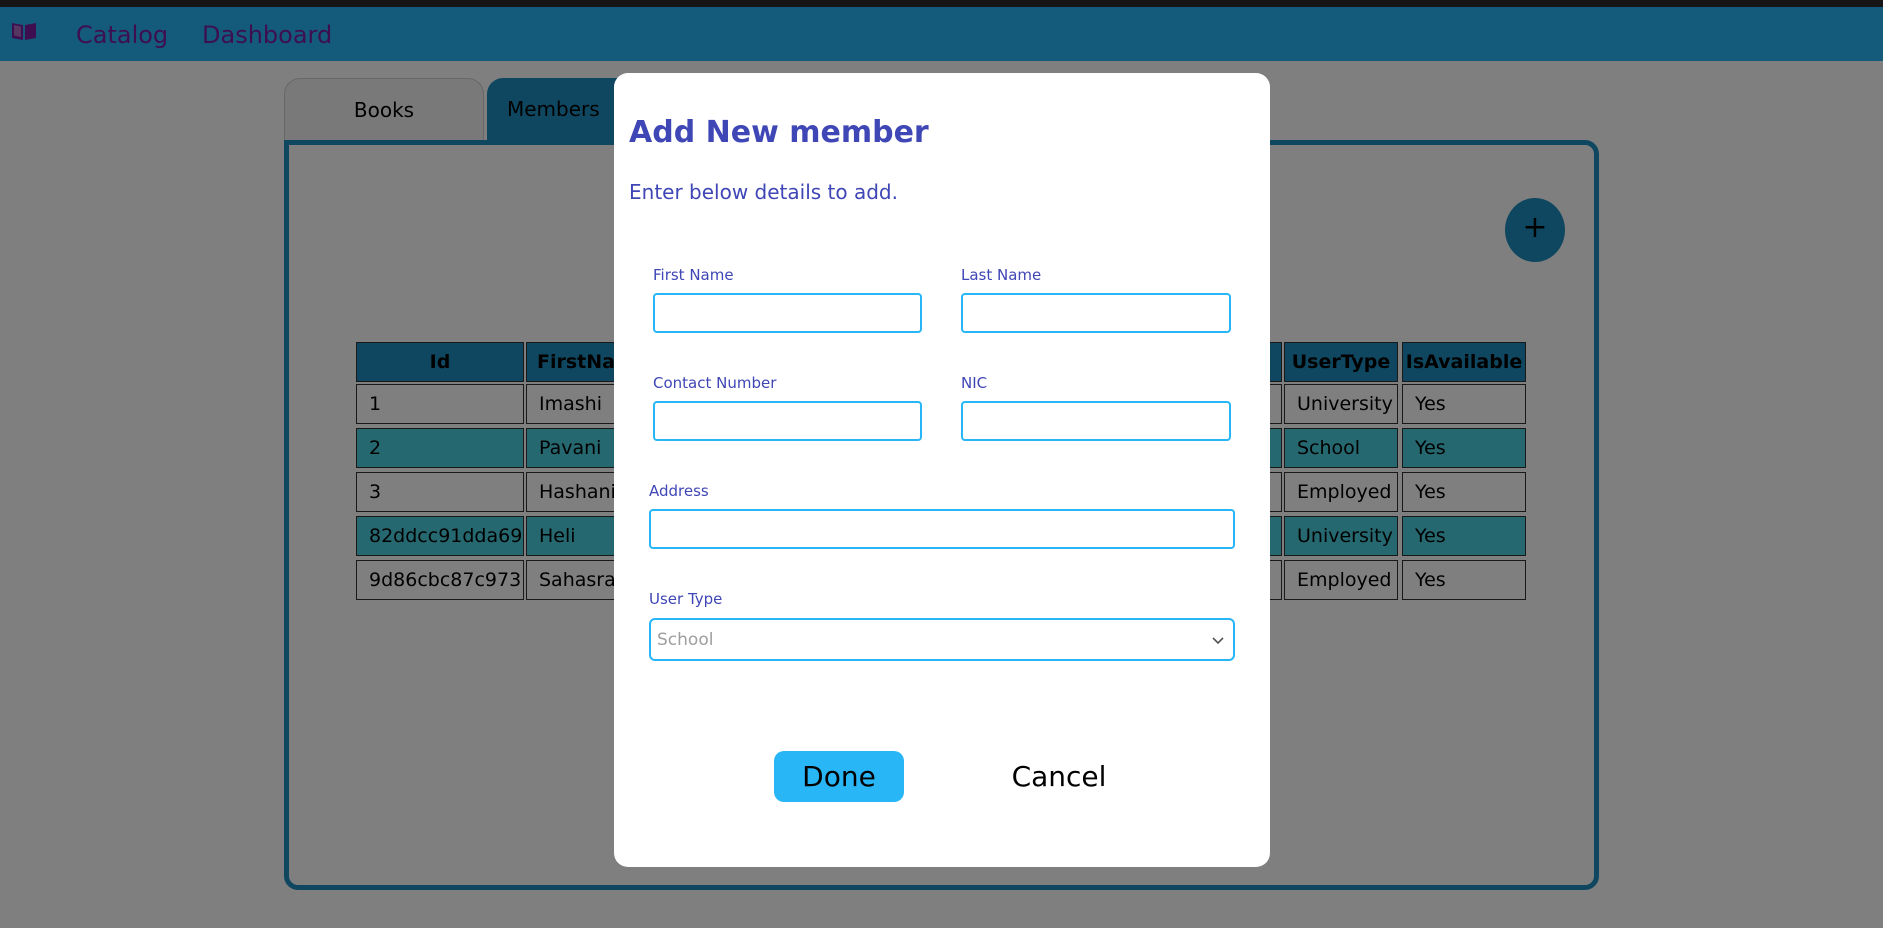  I want to click on done-button: Done, so click(839, 776).